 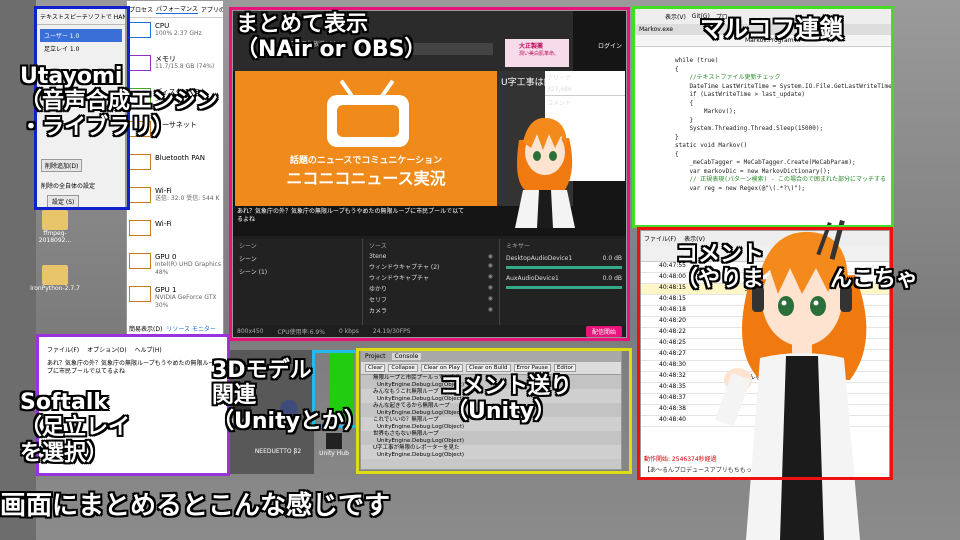 What do you see at coordinates (431, 288) in the screenshot?
I see `source-item: ゆかり ◉` at bounding box center [431, 288].